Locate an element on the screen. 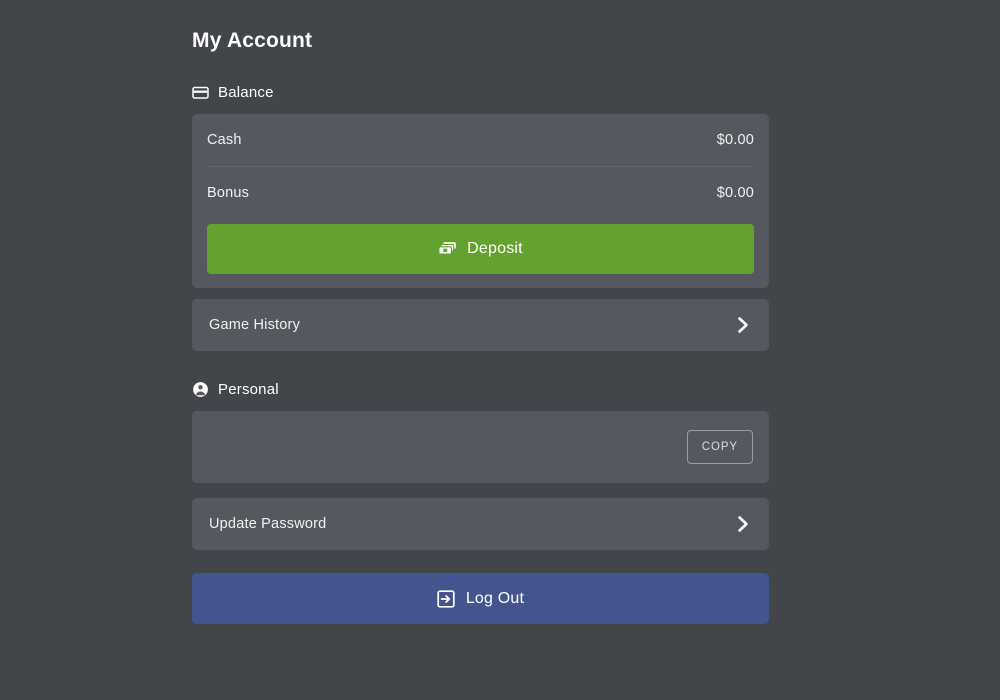  copy-button: COPY is located at coordinates (719, 447).